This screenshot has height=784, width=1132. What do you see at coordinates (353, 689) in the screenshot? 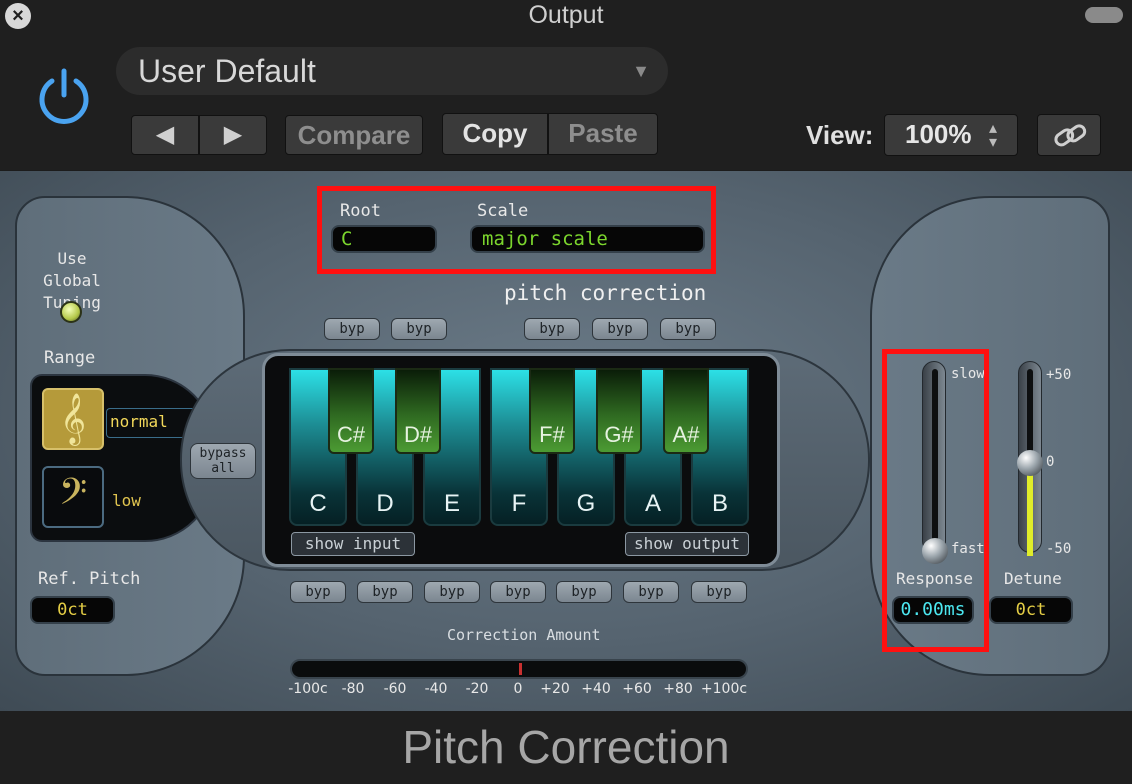
I see `meter-tick-label: -80` at bounding box center [353, 689].